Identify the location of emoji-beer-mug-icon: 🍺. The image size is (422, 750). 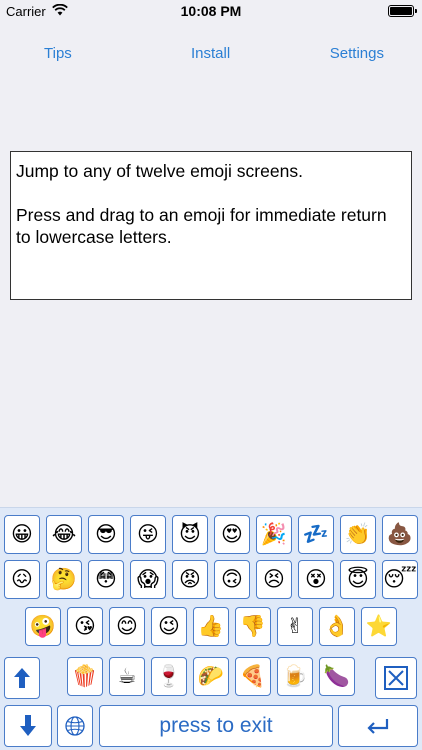
(295, 676).